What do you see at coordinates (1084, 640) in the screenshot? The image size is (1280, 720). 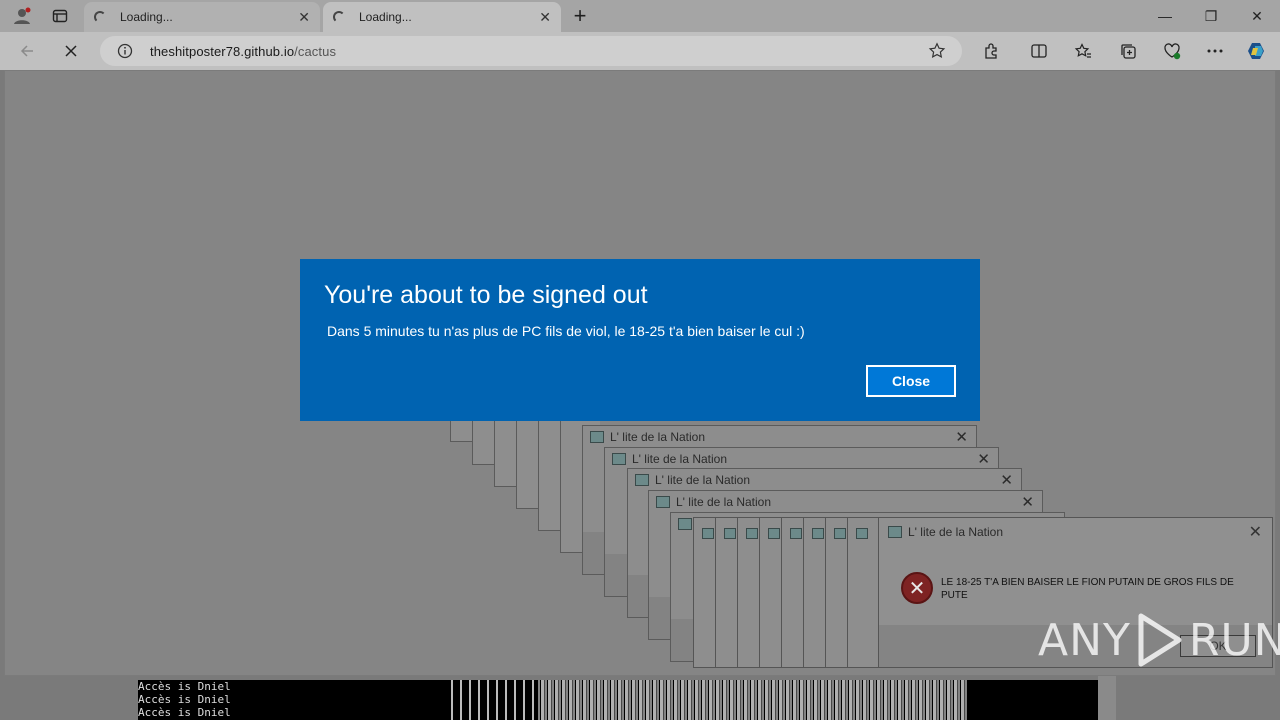 I see `watermark-left: ANY` at bounding box center [1084, 640].